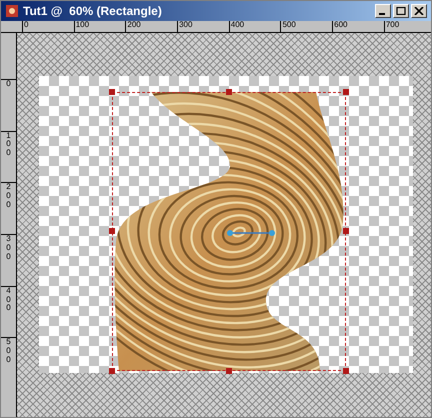 This screenshot has width=432, height=418. I want to click on ruler-label: 600, so click(340, 25).